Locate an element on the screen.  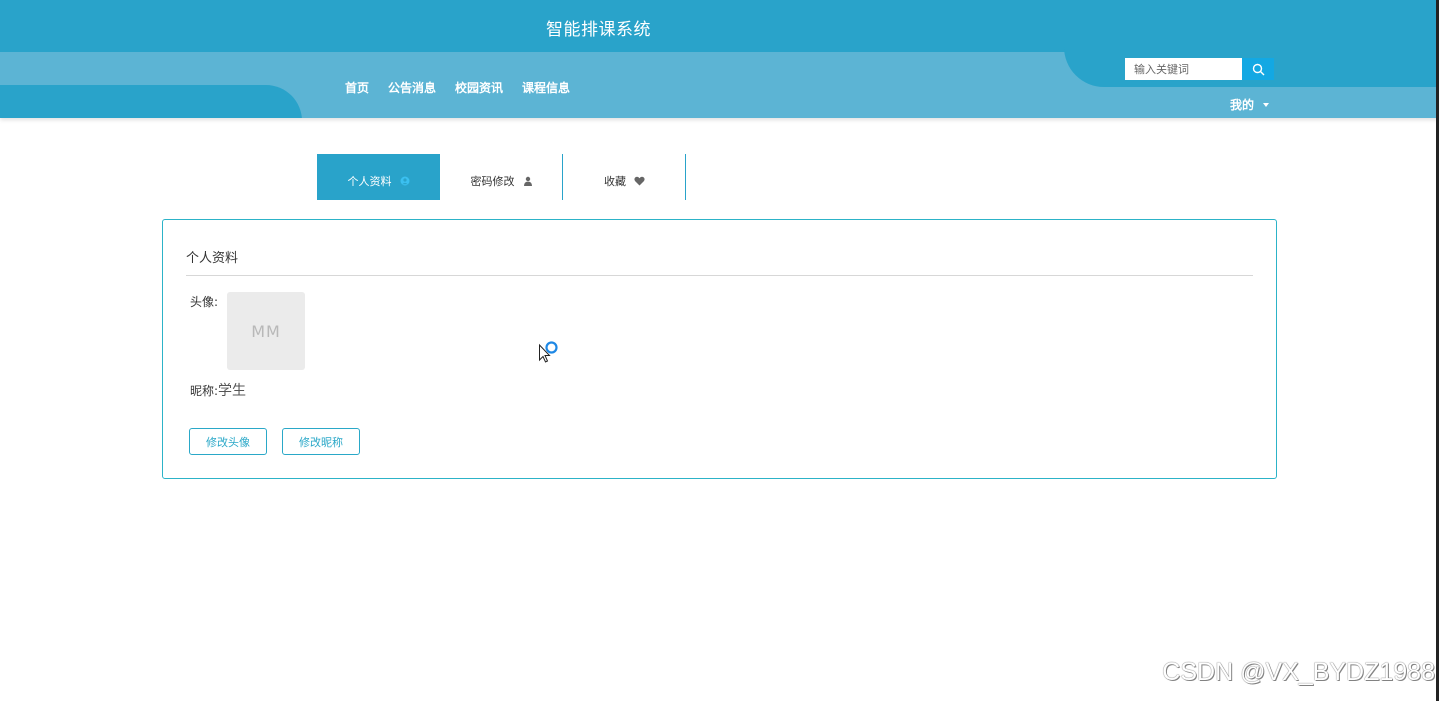
search-button is located at coordinates (1258, 69).